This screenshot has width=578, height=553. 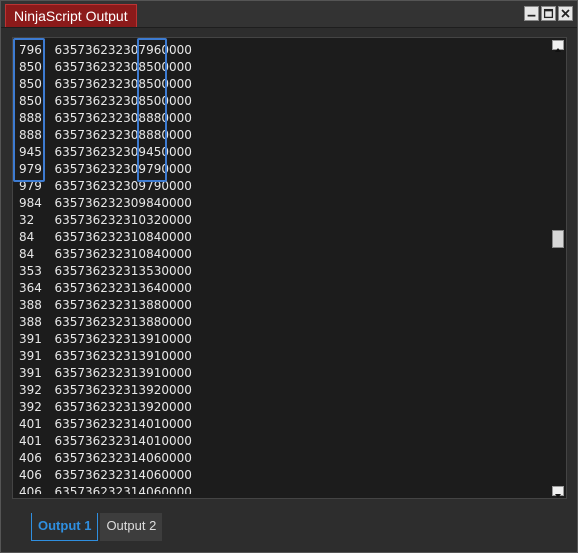 I want to click on scroll-down-button, so click(x=558, y=492).